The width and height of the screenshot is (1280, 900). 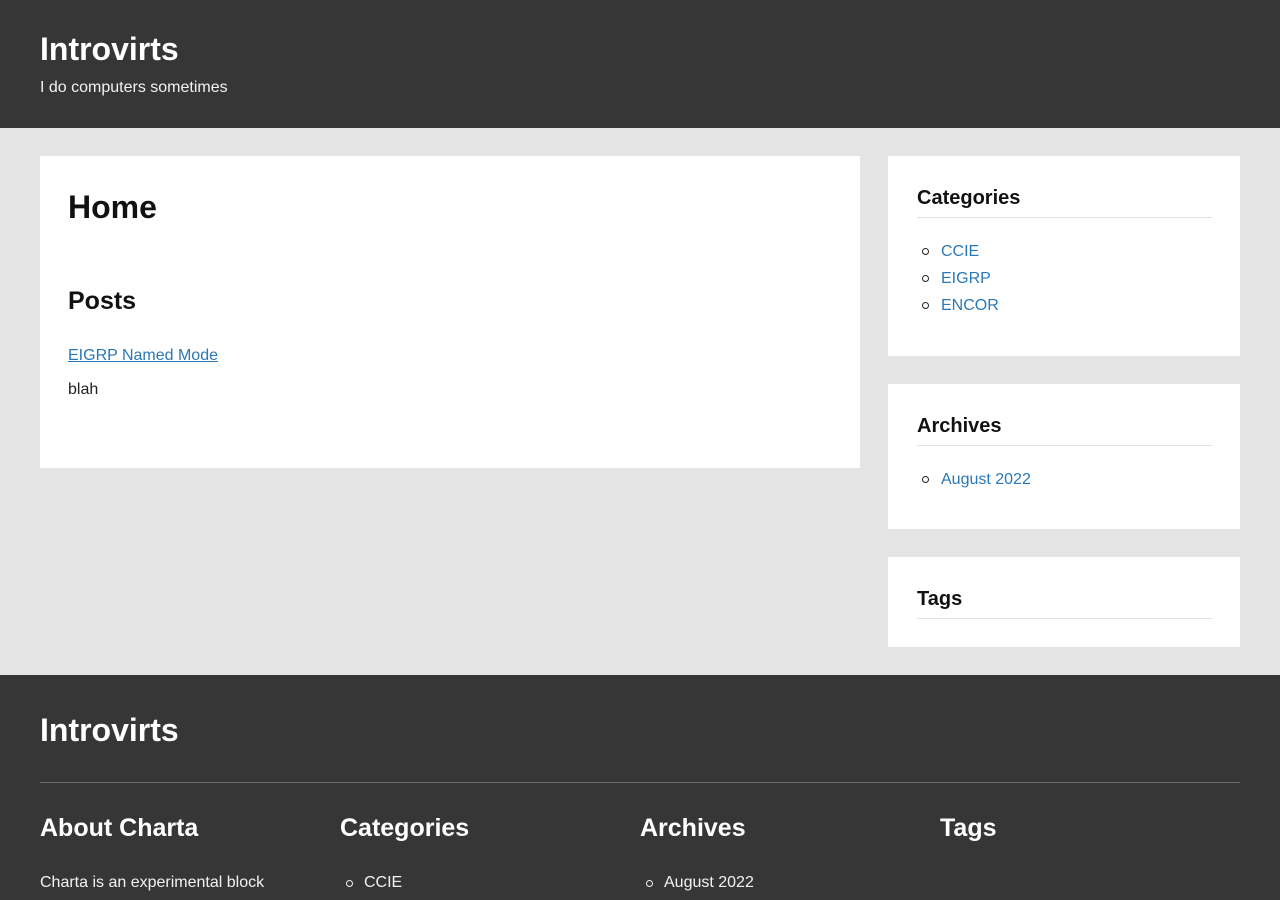 I want to click on footer-categories-title: Categories, so click(x=405, y=828).